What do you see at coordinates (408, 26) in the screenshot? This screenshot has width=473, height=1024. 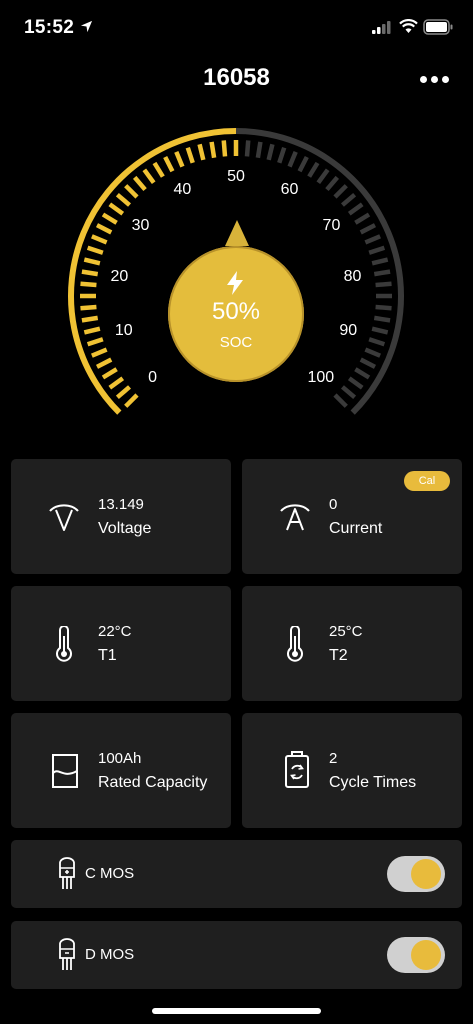 I see `wifi-icon` at bounding box center [408, 26].